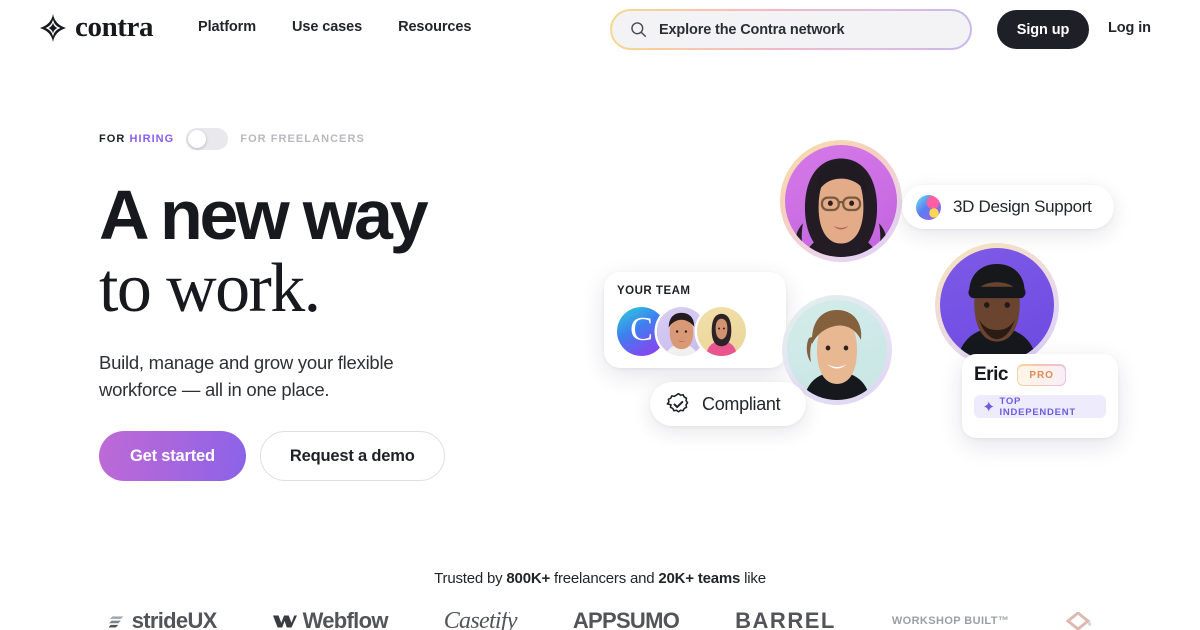 The width and height of the screenshot is (1200, 630). Describe the element at coordinates (641, 329) in the screenshot. I see `contra-logo-letter: C` at that location.